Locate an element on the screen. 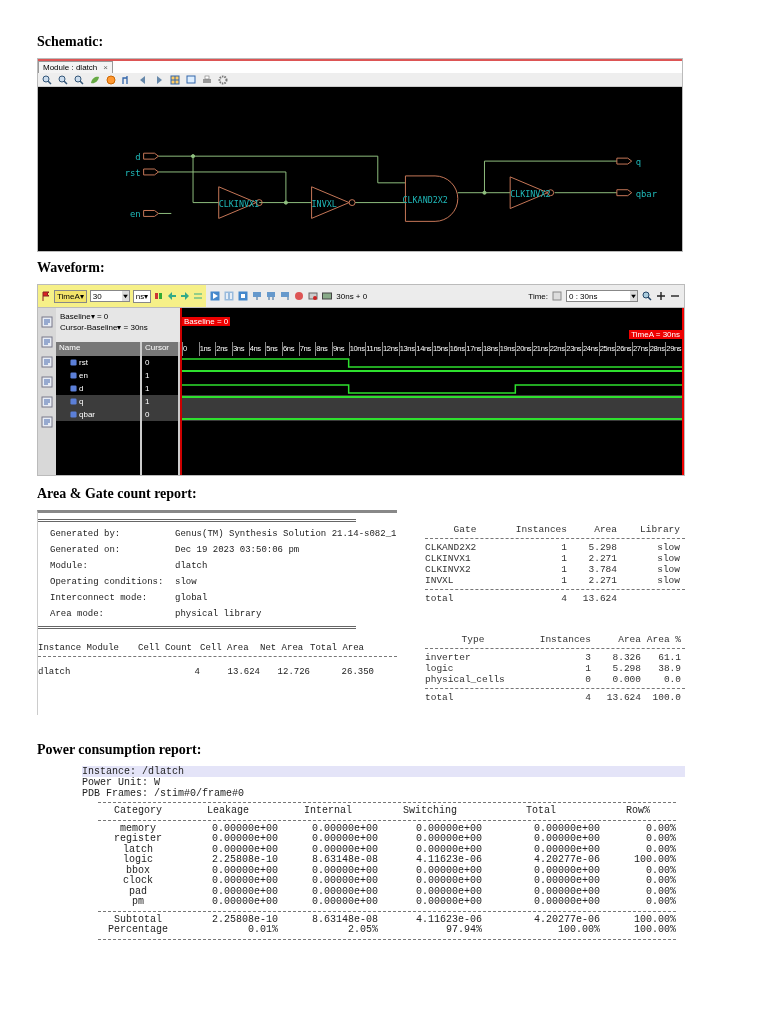 The image size is (768, 1024). baseline-info: Baseline▾ = 0 is located at coordinates (120, 316).